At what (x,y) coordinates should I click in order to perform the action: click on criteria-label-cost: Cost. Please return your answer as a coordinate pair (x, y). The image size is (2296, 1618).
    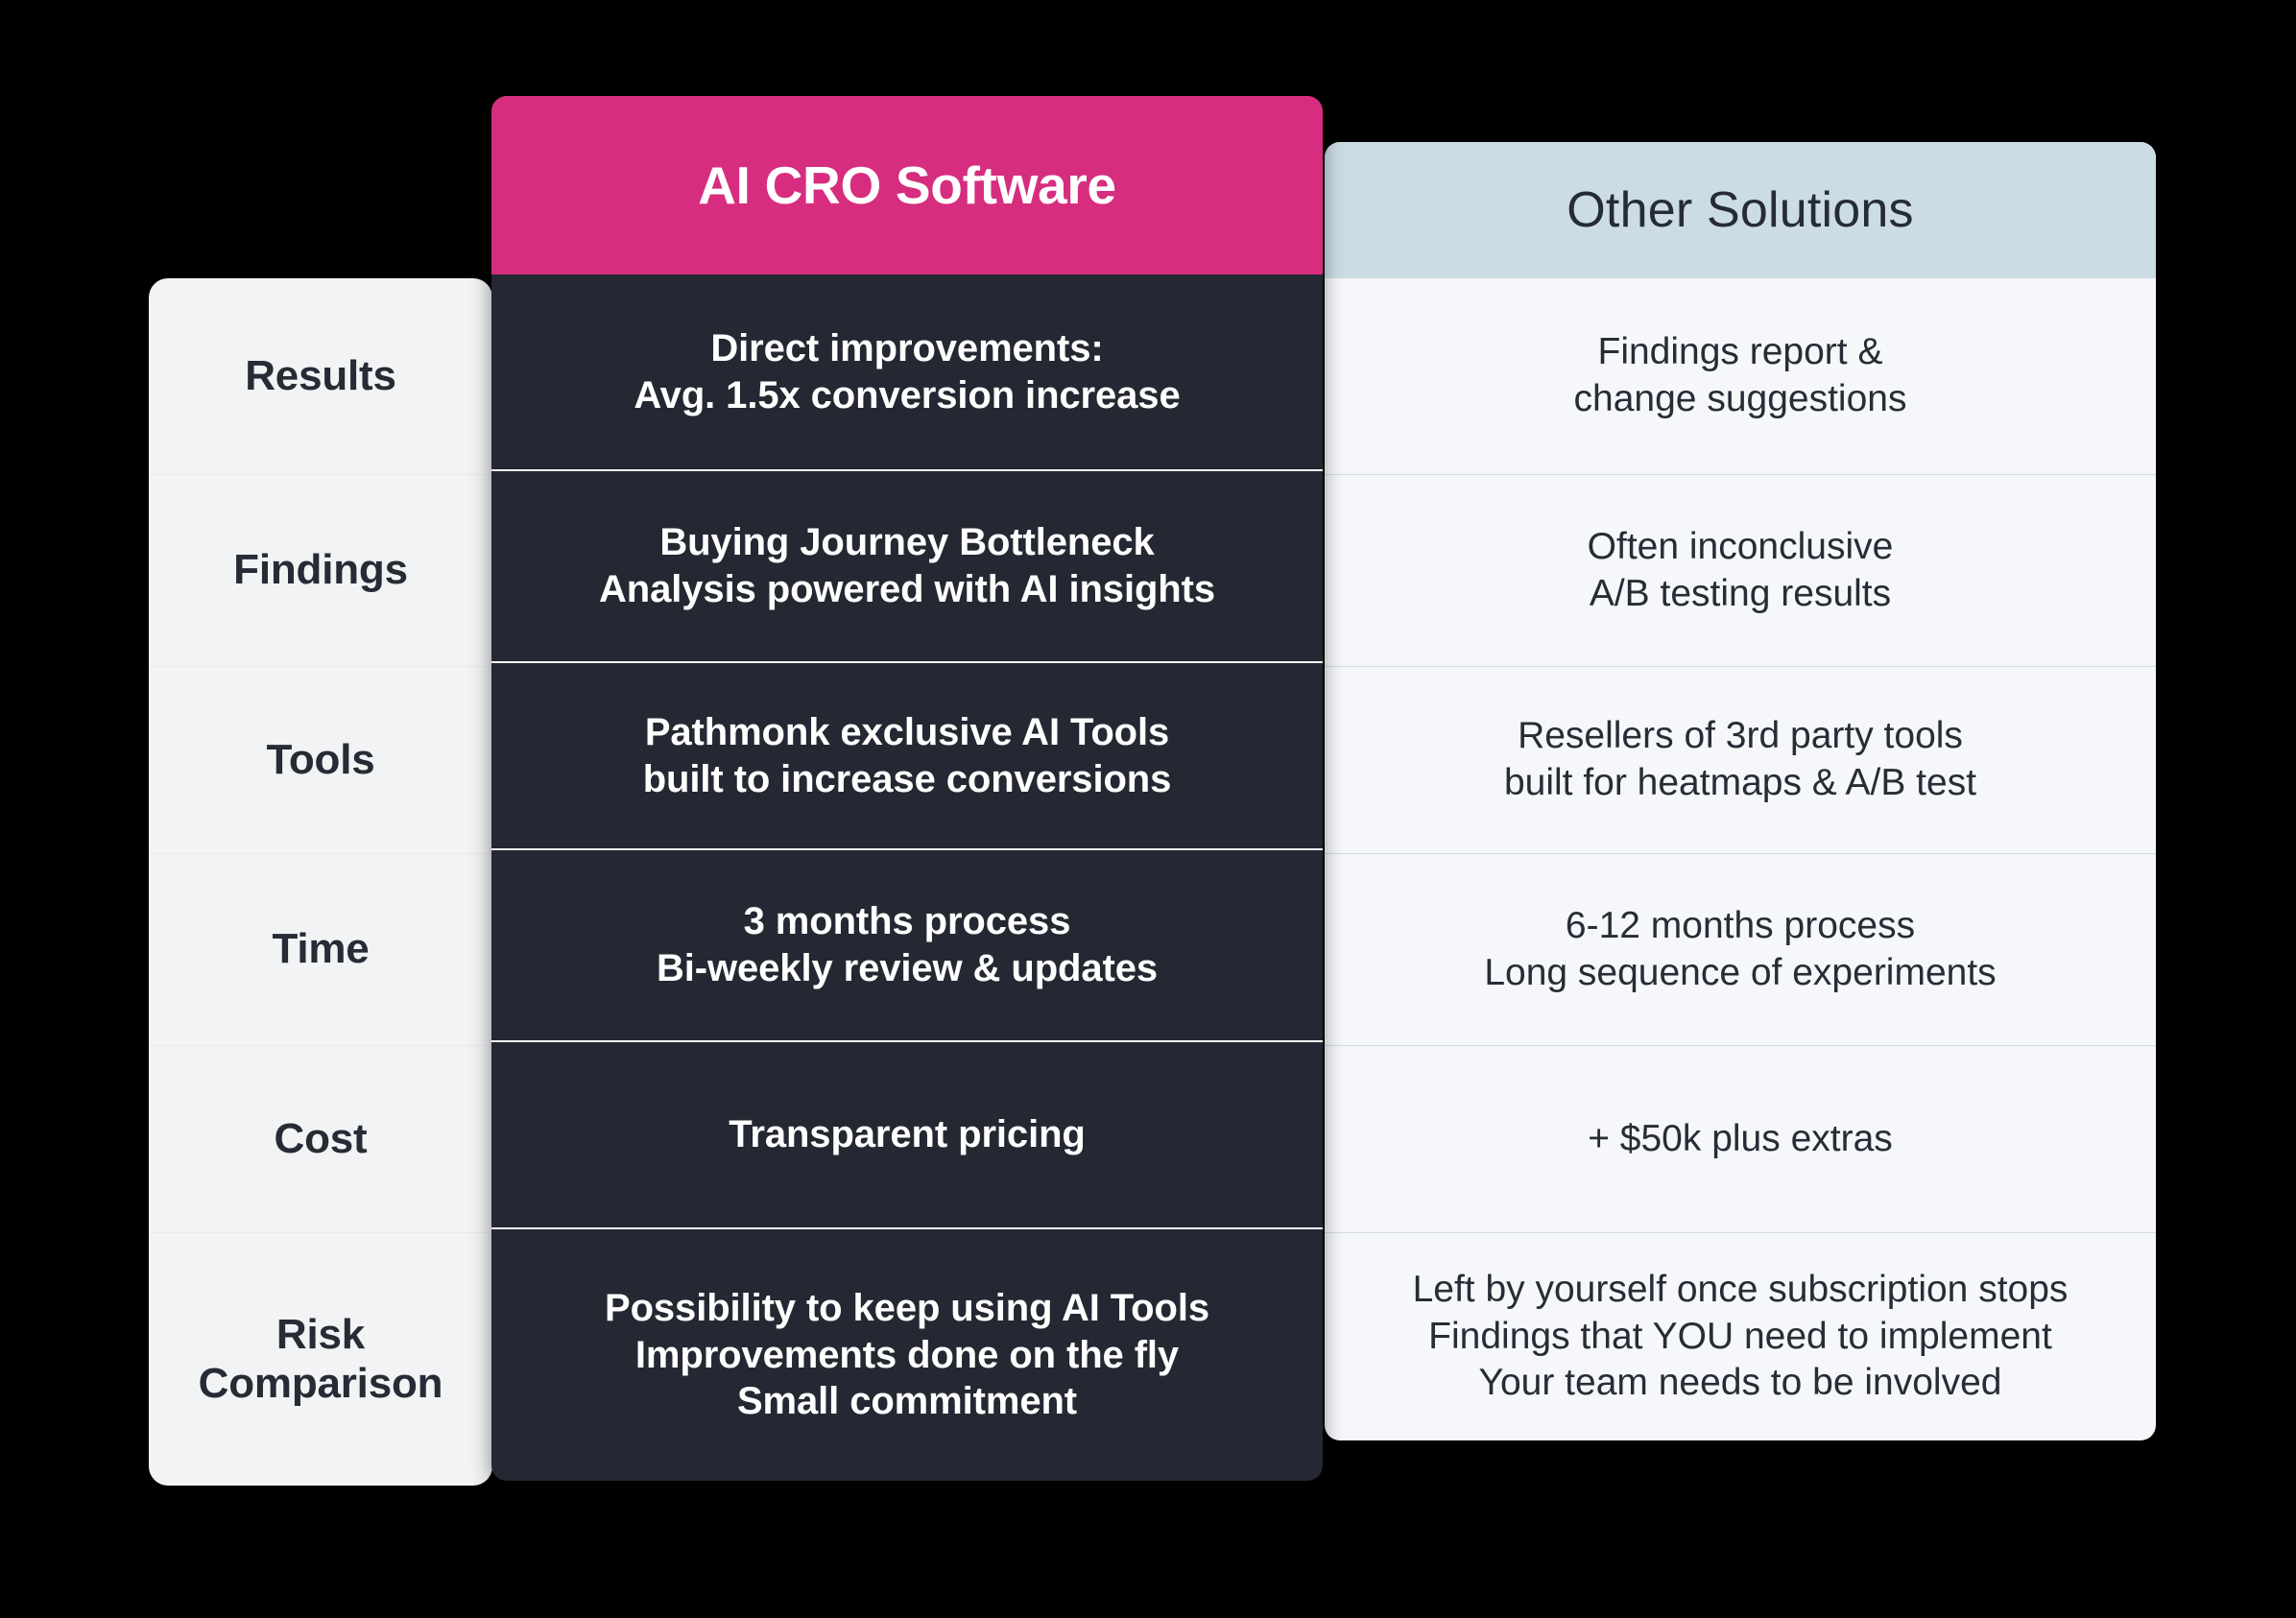
    Looking at the image, I should click on (321, 1139).